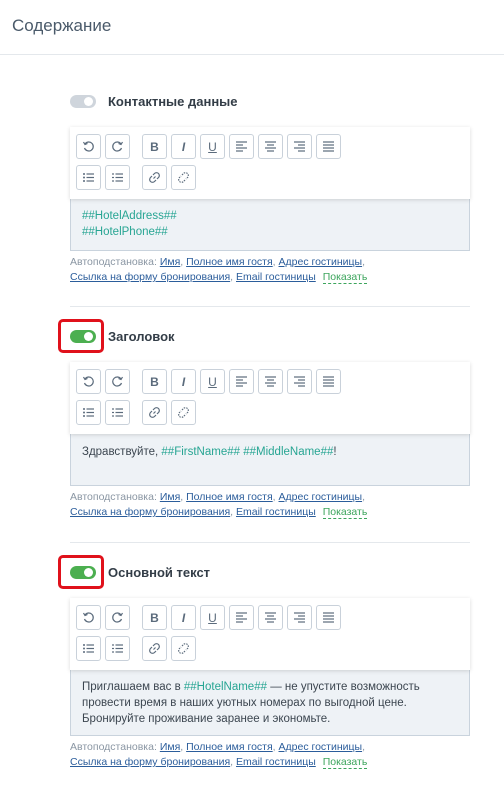 The width and height of the screenshot is (504, 790). I want to click on section-label: Заголовок, so click(141, 336).